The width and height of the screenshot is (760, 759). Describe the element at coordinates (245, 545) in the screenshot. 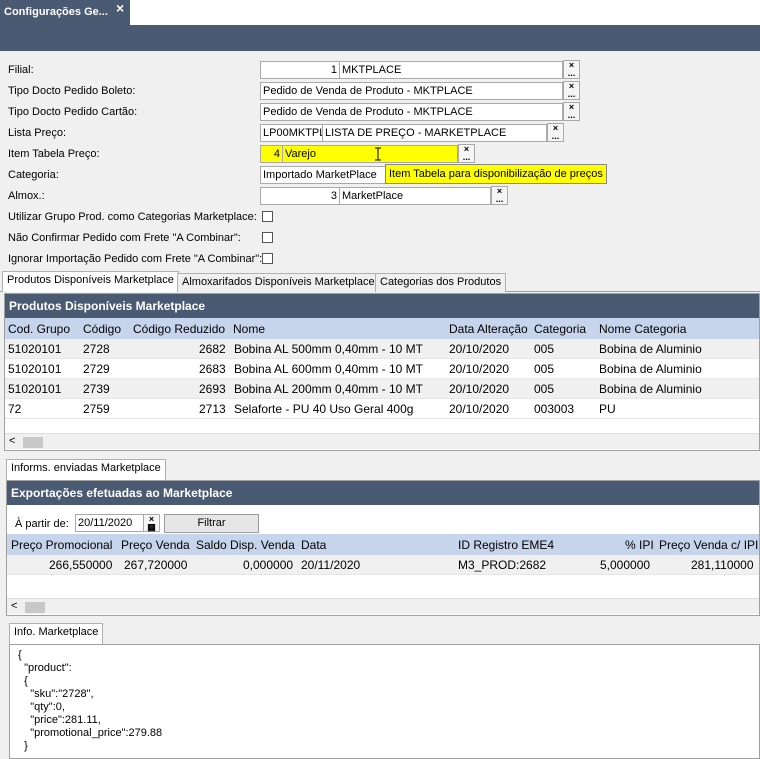

I see `col-saldo-disp-venda: Saldo Disp. Venda` at that location.